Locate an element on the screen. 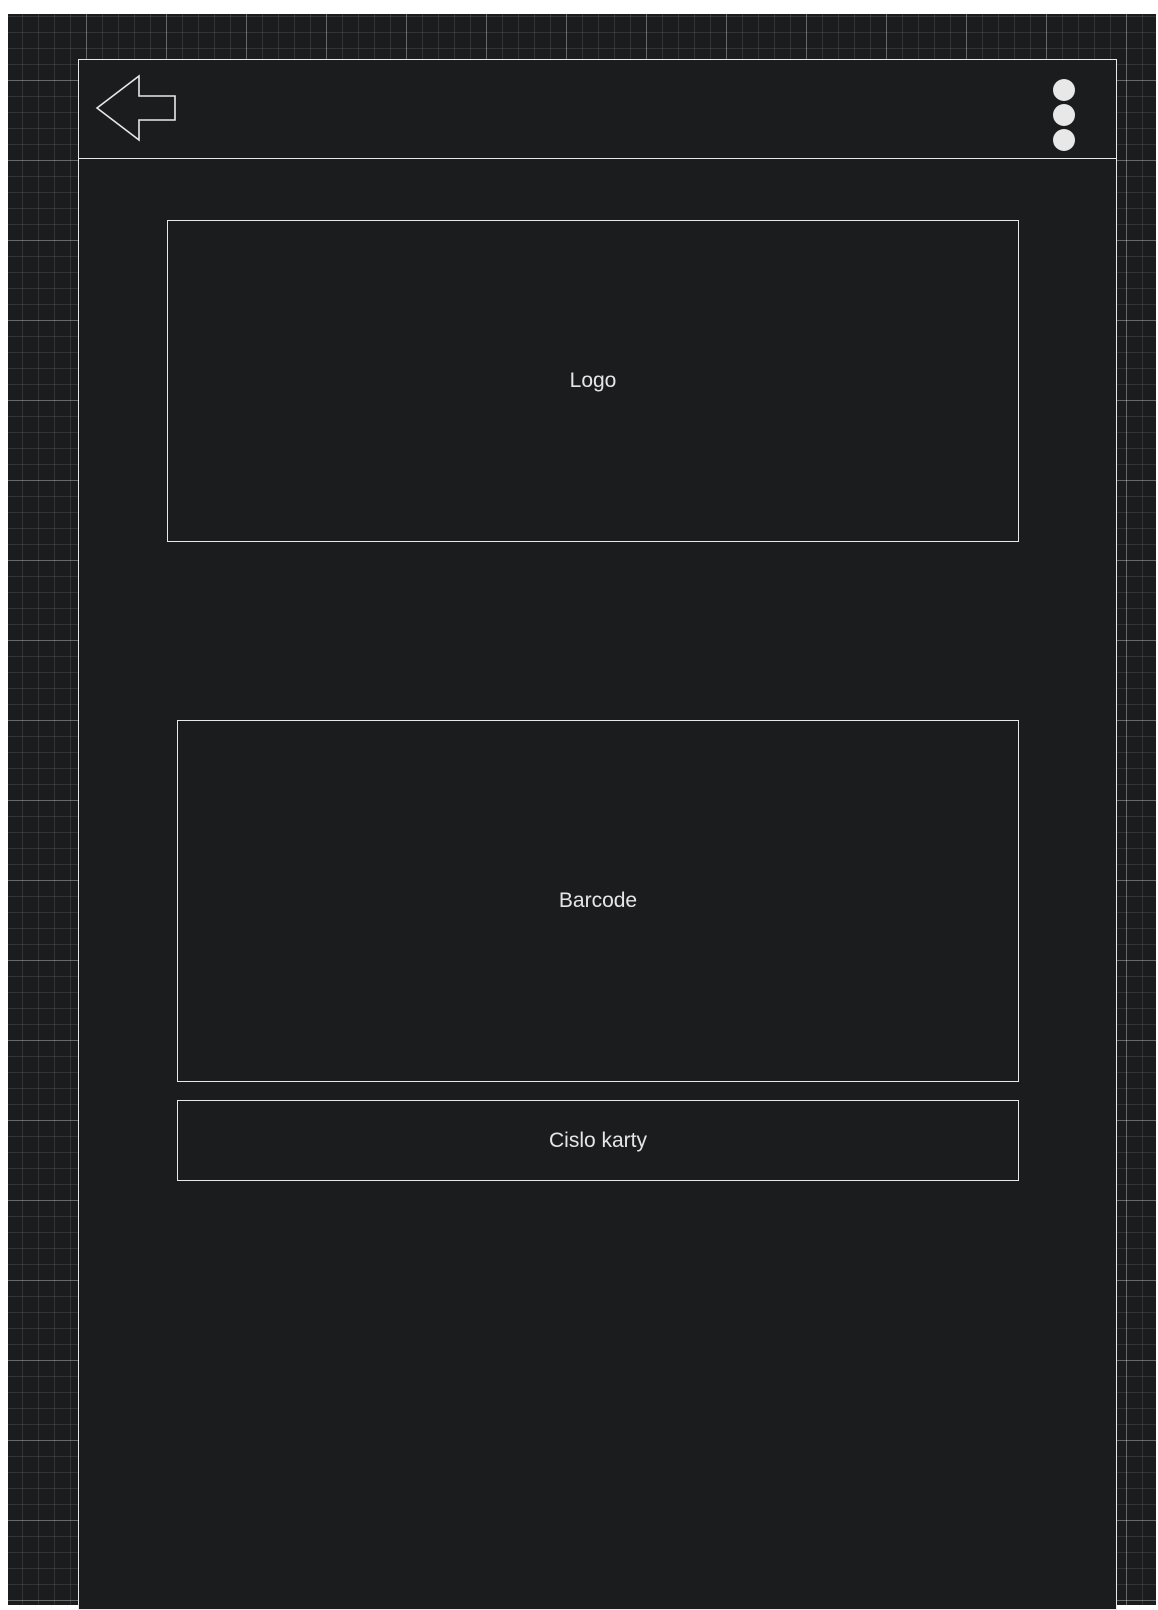 The width and height of the screenshot is (1158, 1610). barcode-label: Barcode is located at coordinates (598, 900).